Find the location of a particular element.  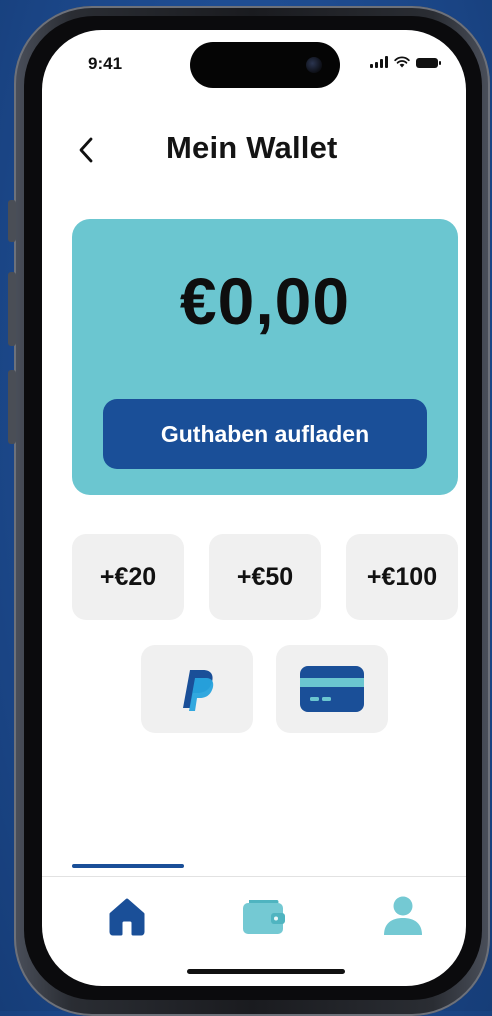

active-tab-indicator is located at coordinates (128, 866).